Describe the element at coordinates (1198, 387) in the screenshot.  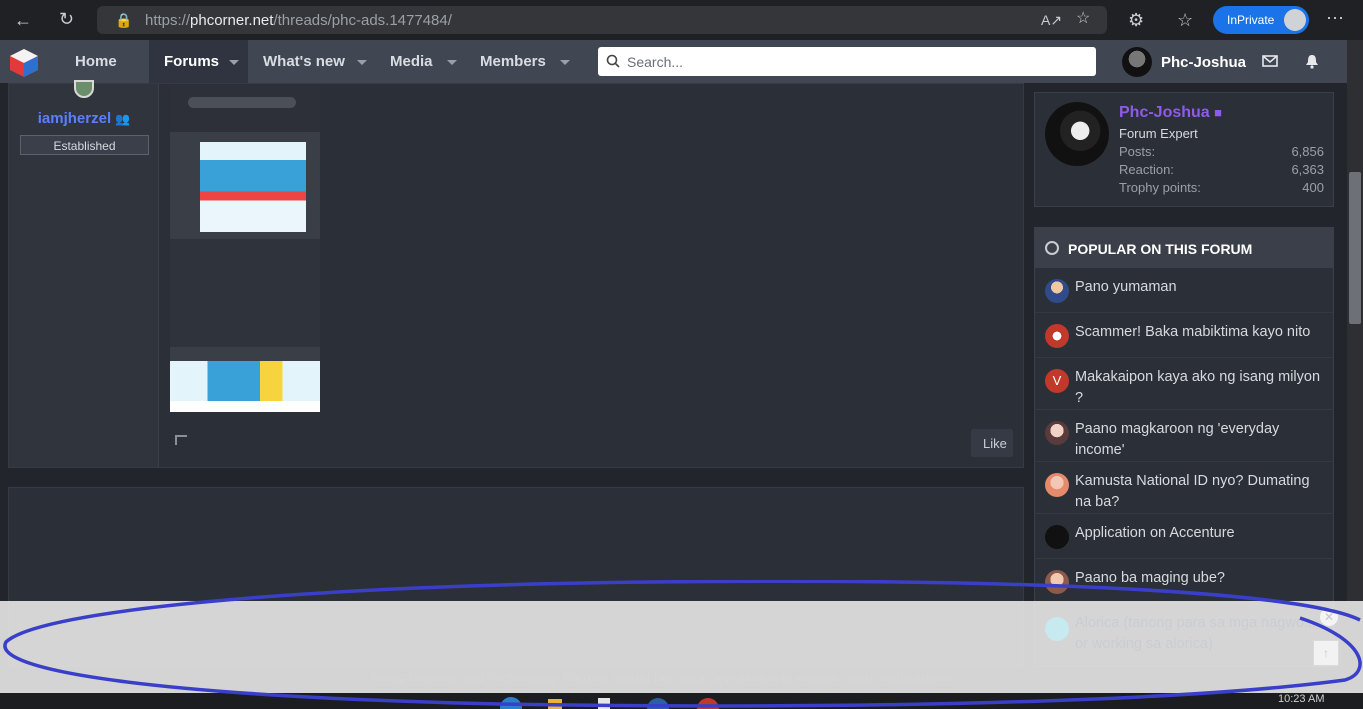
I see `thread-title: Makakaipon kaya ako ng isang milyon ?` at that location.